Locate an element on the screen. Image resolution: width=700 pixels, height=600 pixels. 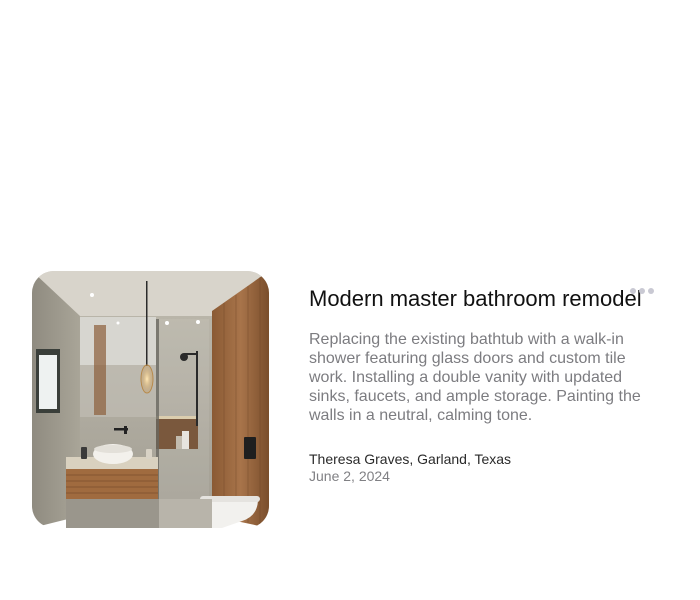
project-title: Modern master bathroom remodel is located at coordinates (481, 299).